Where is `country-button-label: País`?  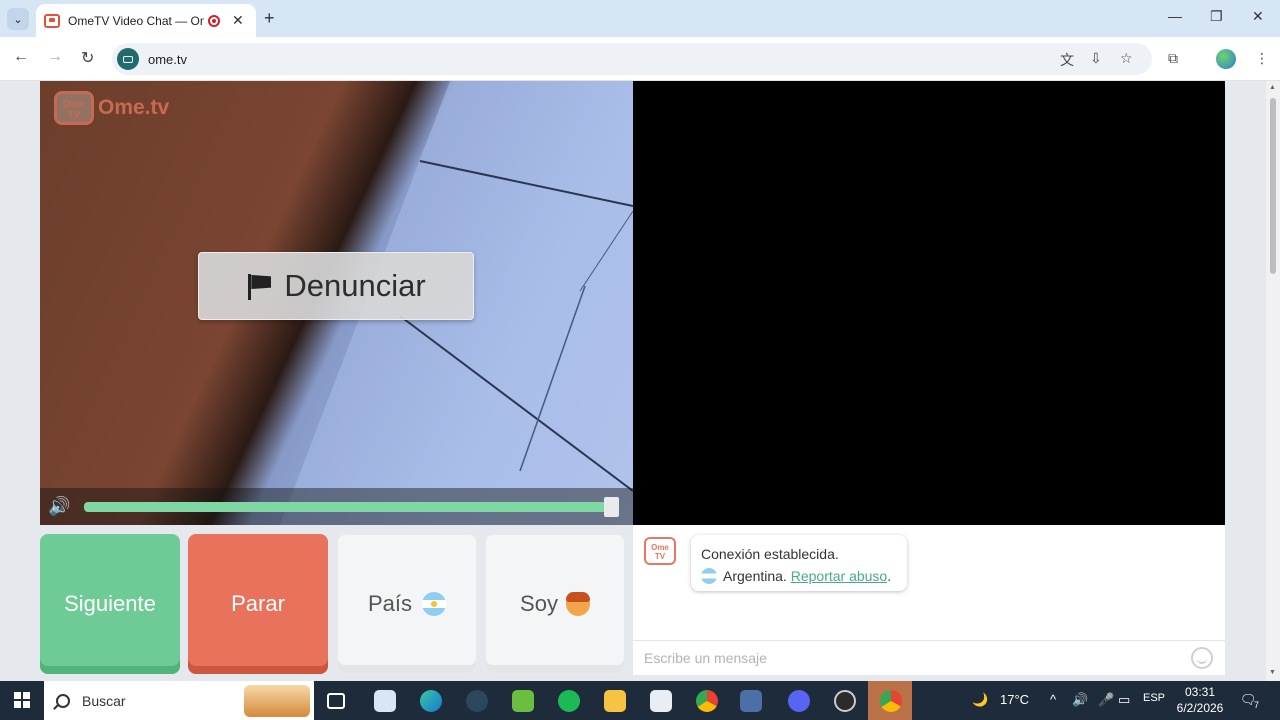 country-button-label: País is located at coordinates (390, 603).